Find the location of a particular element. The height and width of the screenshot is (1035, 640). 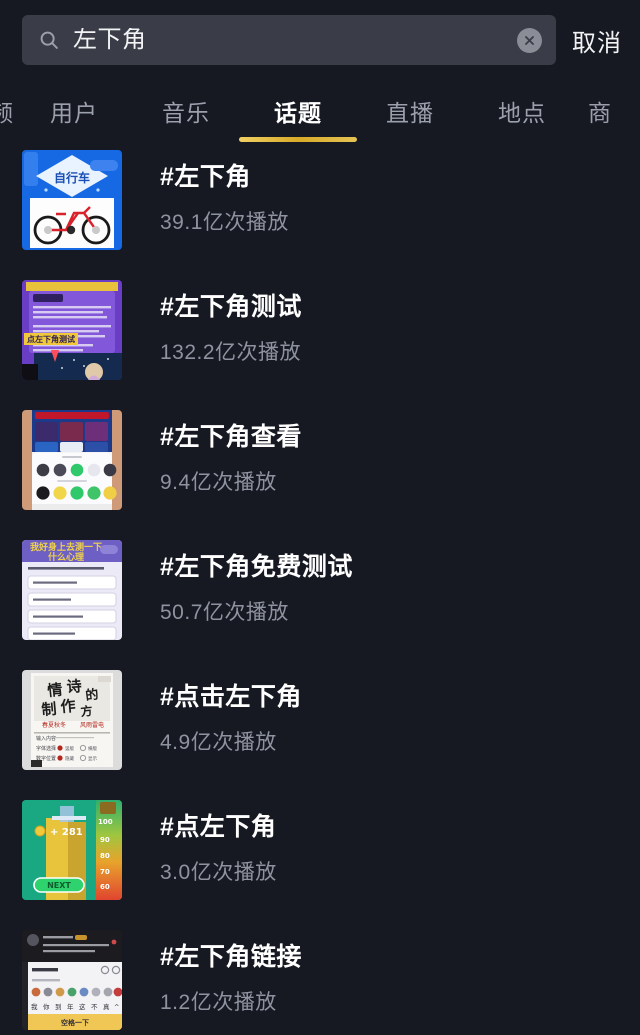

list-item-text: #左下角免费测试 50.7亿次播放 is located at coordinates (381, 582).